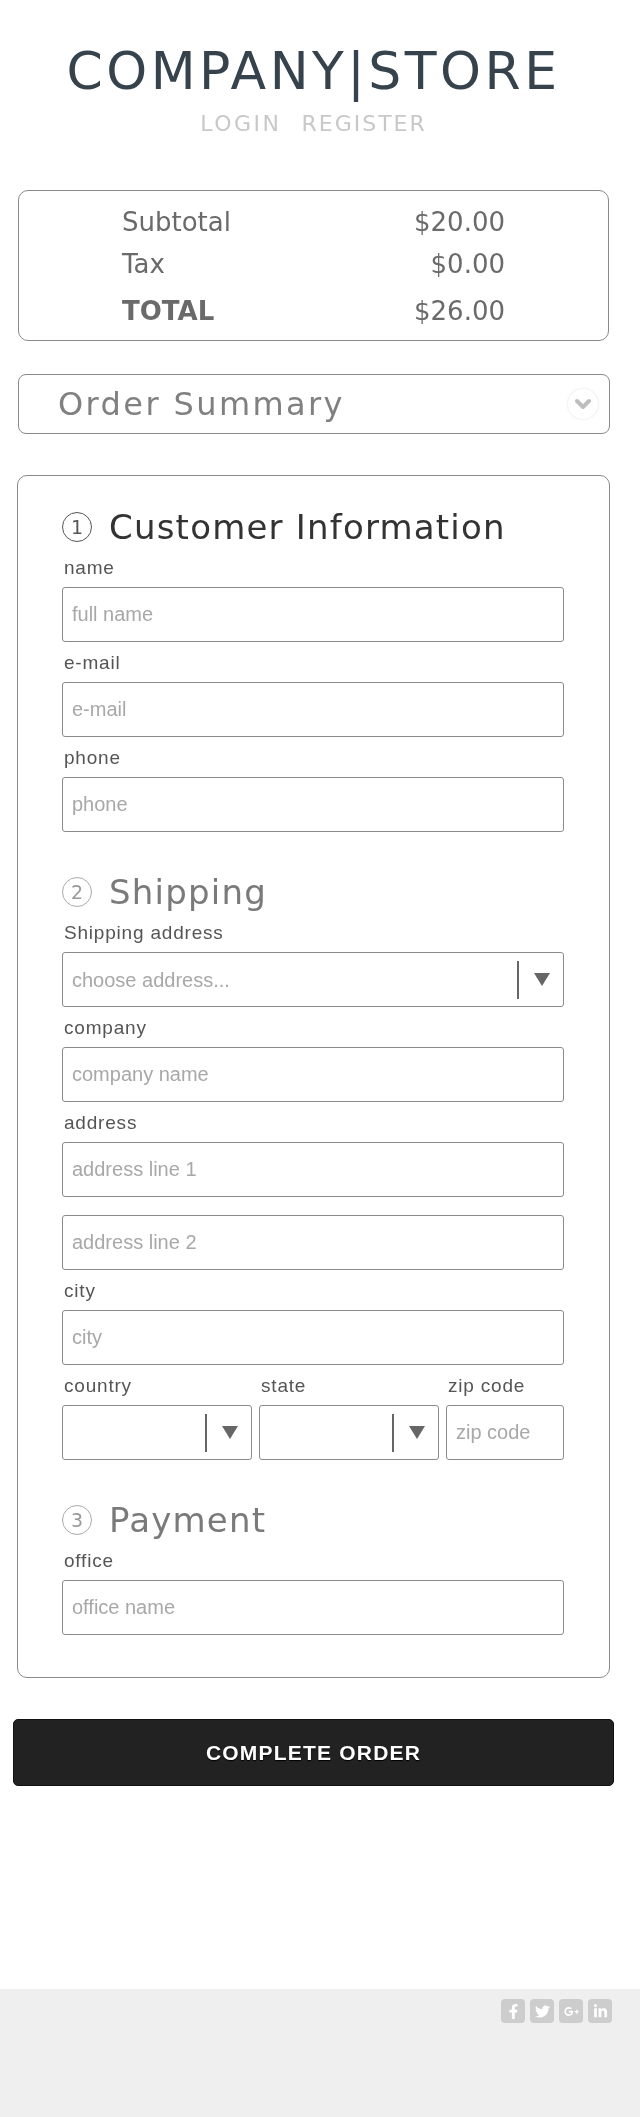 The image size is (640, 2117). Describe the element at coordinates (143, 264) in the screenshot. I see `summary-label: Tax` at that location.